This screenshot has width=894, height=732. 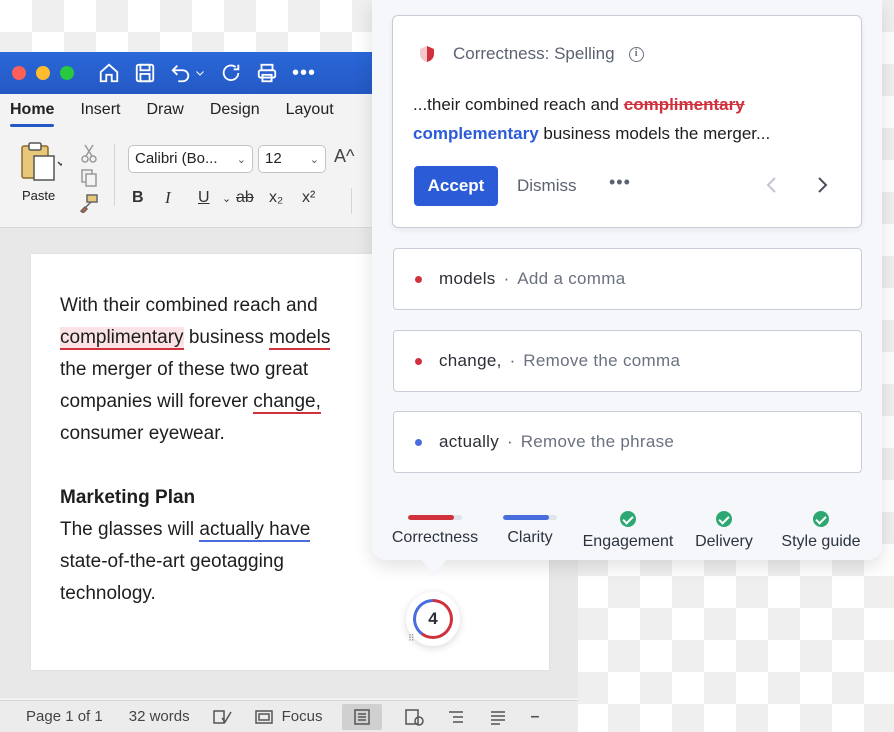 What do you see at coordinates (636, 54) in the screenshot?
I see `info-icon: i` at bounding box center [636, 54].